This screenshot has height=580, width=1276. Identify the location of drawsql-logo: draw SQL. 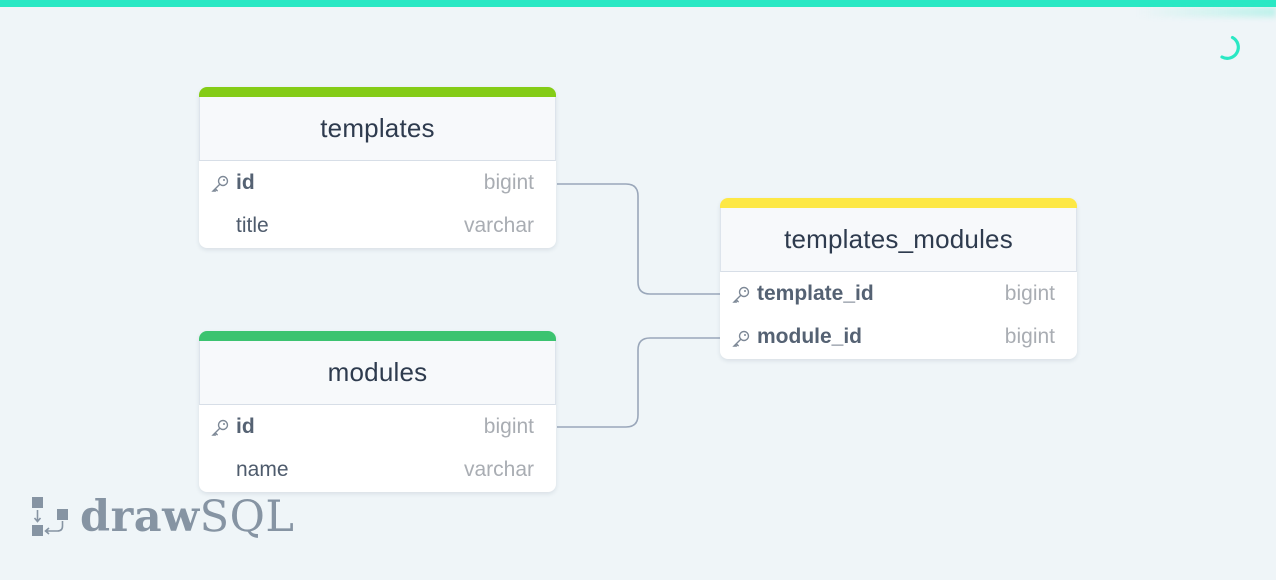
(162, 517).